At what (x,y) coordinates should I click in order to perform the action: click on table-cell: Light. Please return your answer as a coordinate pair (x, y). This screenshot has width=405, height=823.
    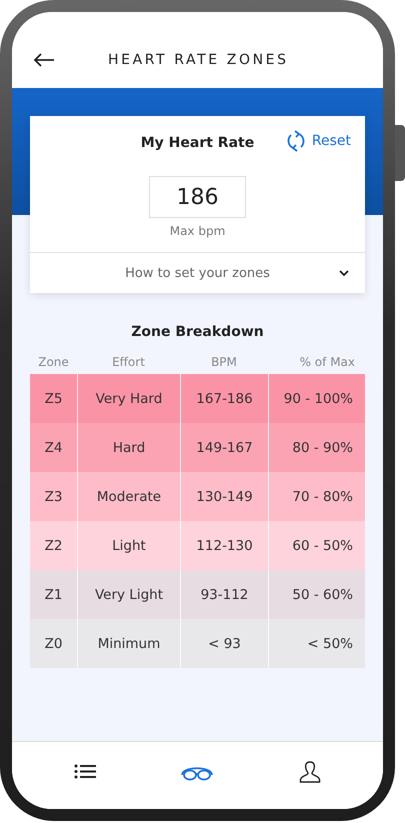
    Looking at the image, I should click on (129, 546).